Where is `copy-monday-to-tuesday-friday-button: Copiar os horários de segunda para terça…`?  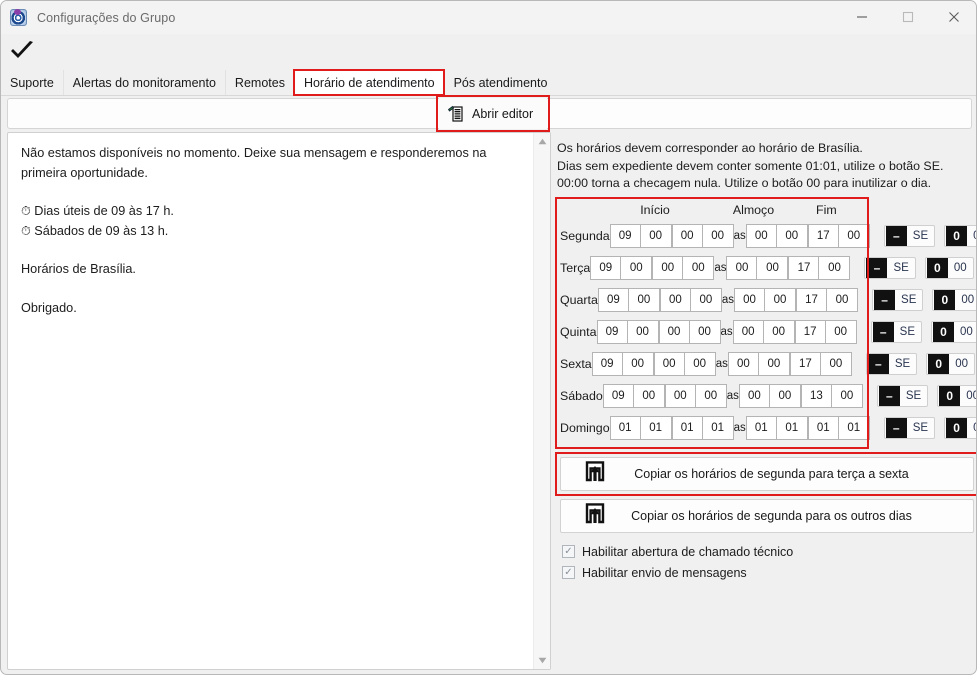
copy-monday-to-tuesday-friday-button: Copiar os horários de segunda para terça… is located at coordinates (767, 473).